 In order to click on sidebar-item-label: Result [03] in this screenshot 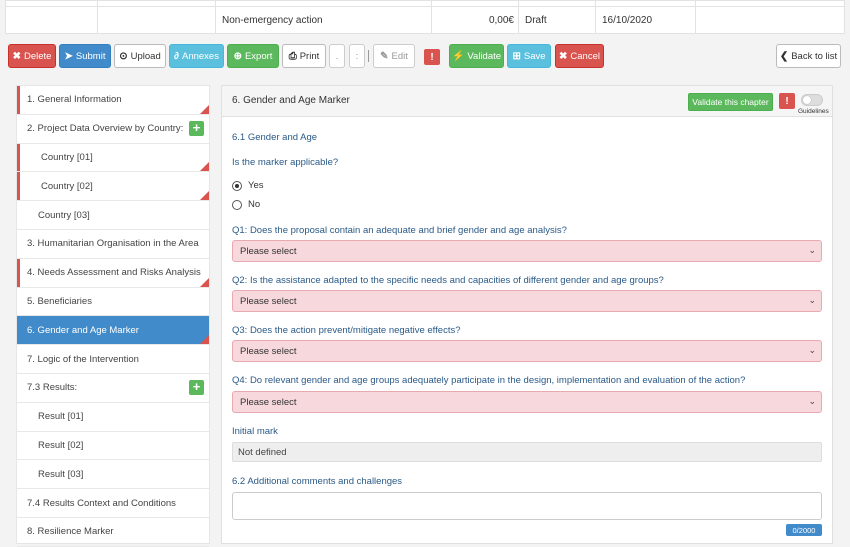, I will do `click(61, 474)`.